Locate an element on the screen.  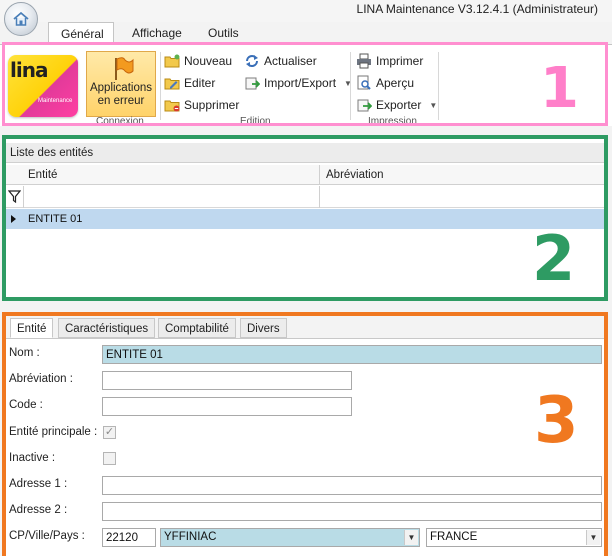
editer-label: Editer is located at coordinates (200, 83).